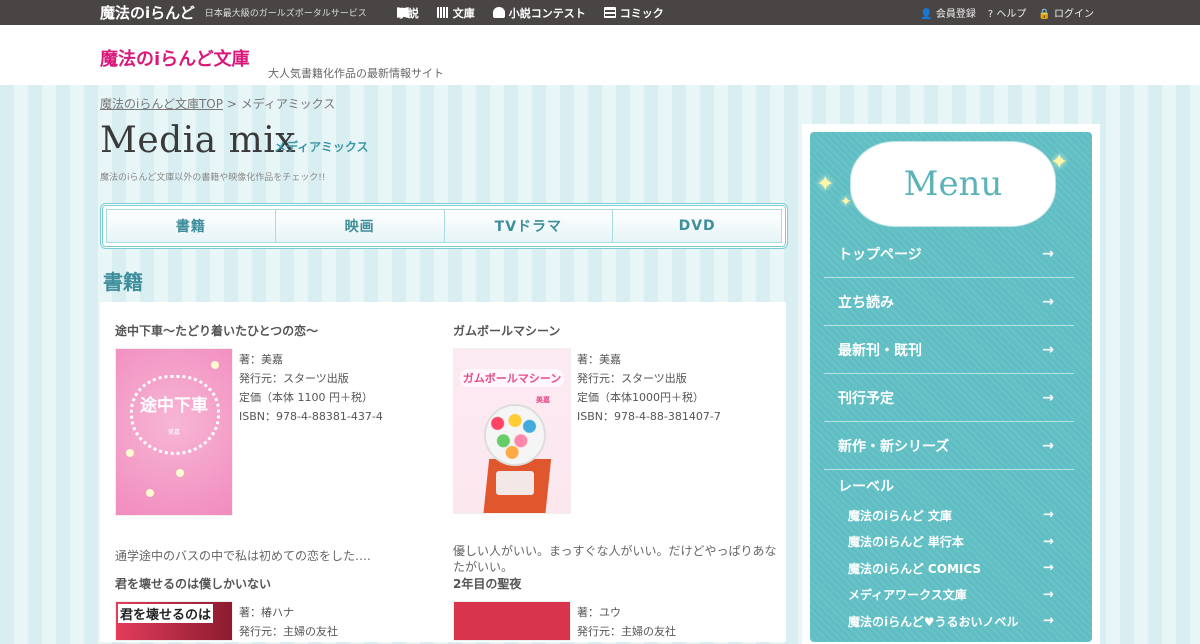  I want to click on menu-label-item: メディアワークス文庫 →, so click(949, 595).